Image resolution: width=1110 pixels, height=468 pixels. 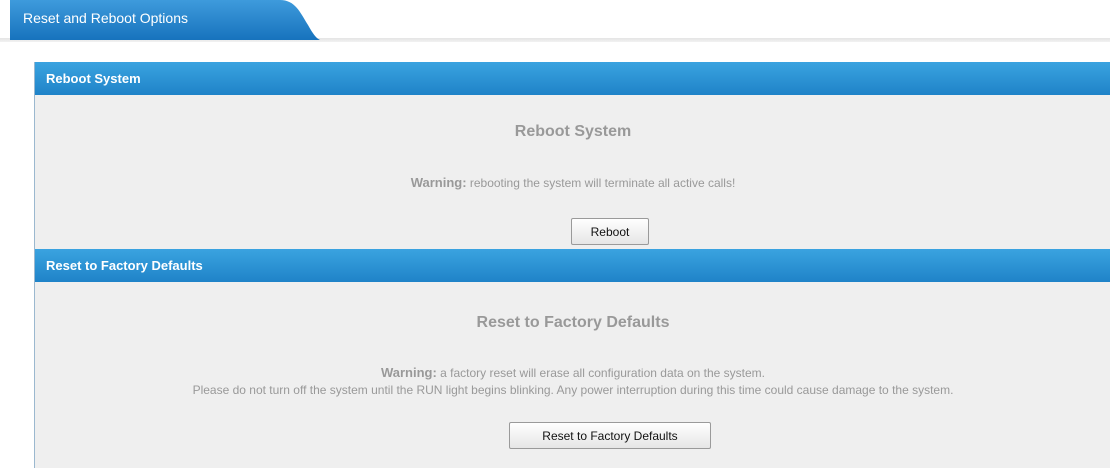 I want to click on tab-reset-reboot-options: Reset and Reboot Options, so click(x=165, y=20).